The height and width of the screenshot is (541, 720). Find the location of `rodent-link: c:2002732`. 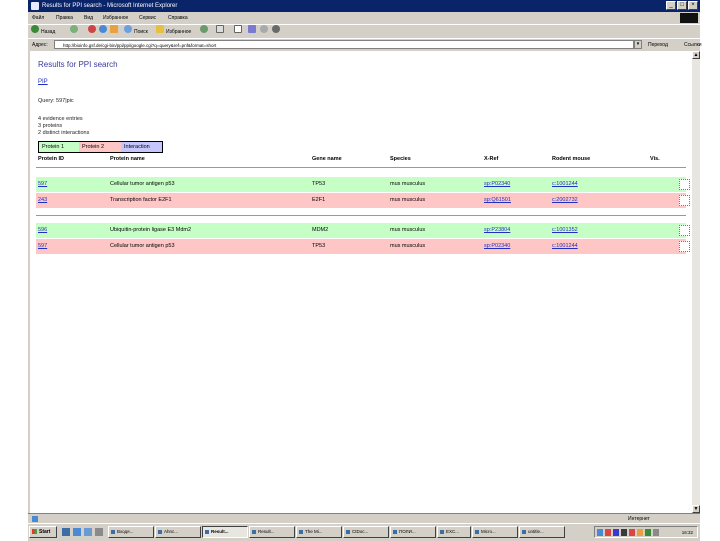

rodent-link: c:2002732 is located at coordinates (565, 200).